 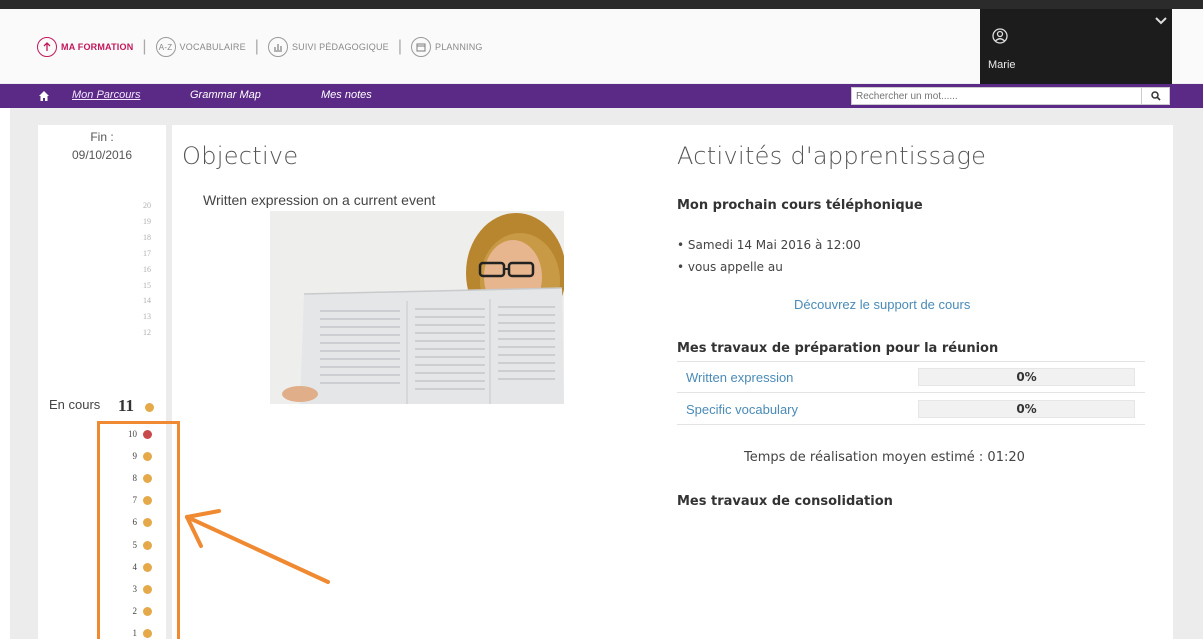 I want to click on subnav-grammar-map: Grammar Map, so click(x=225, y=95).